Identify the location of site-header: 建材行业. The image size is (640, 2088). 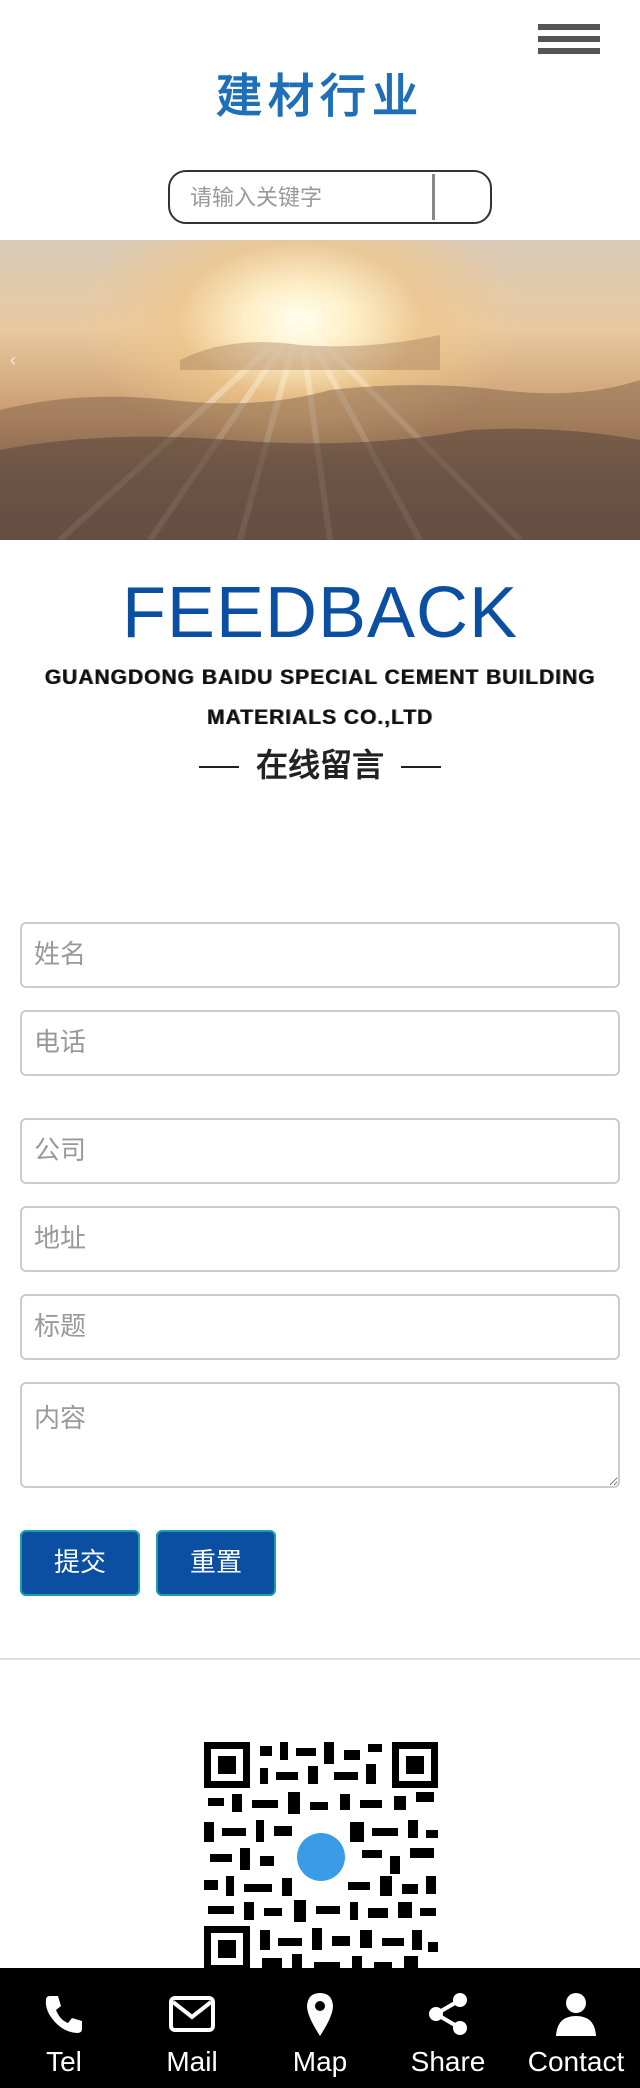
(320, 120).